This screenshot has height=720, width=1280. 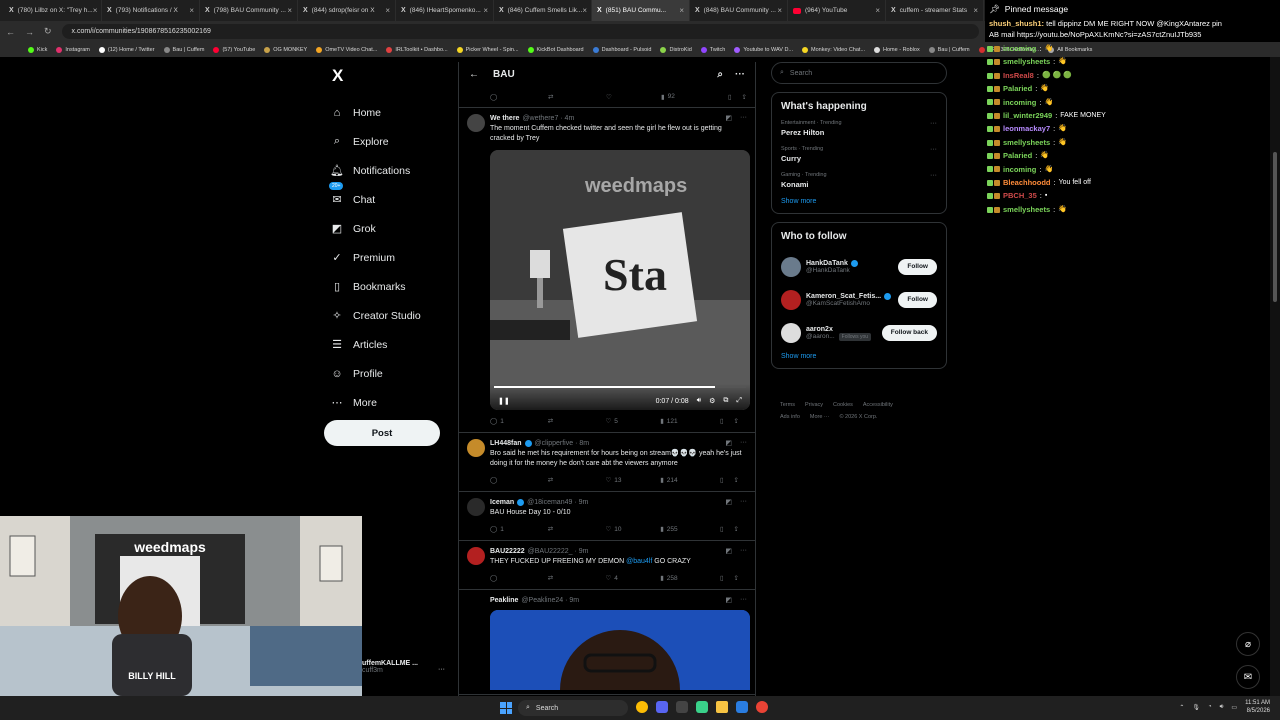 I want to click on follow-button: Follow back, so click(x=909, y=332).